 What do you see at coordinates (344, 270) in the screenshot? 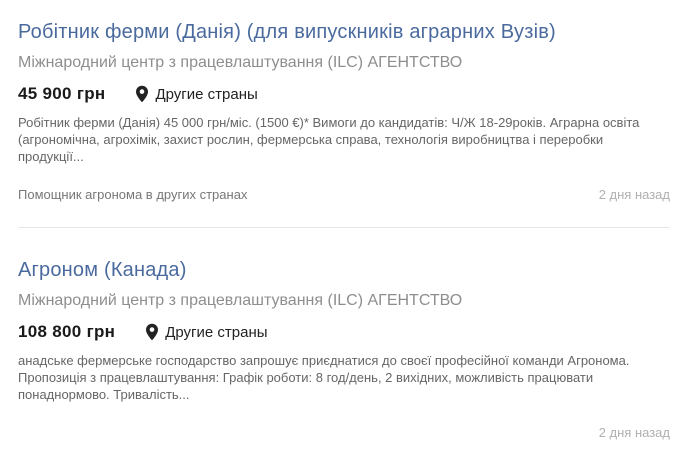
I see `vacancy-title-link: Агроном (Канада)` at bounding box center [344, 270].